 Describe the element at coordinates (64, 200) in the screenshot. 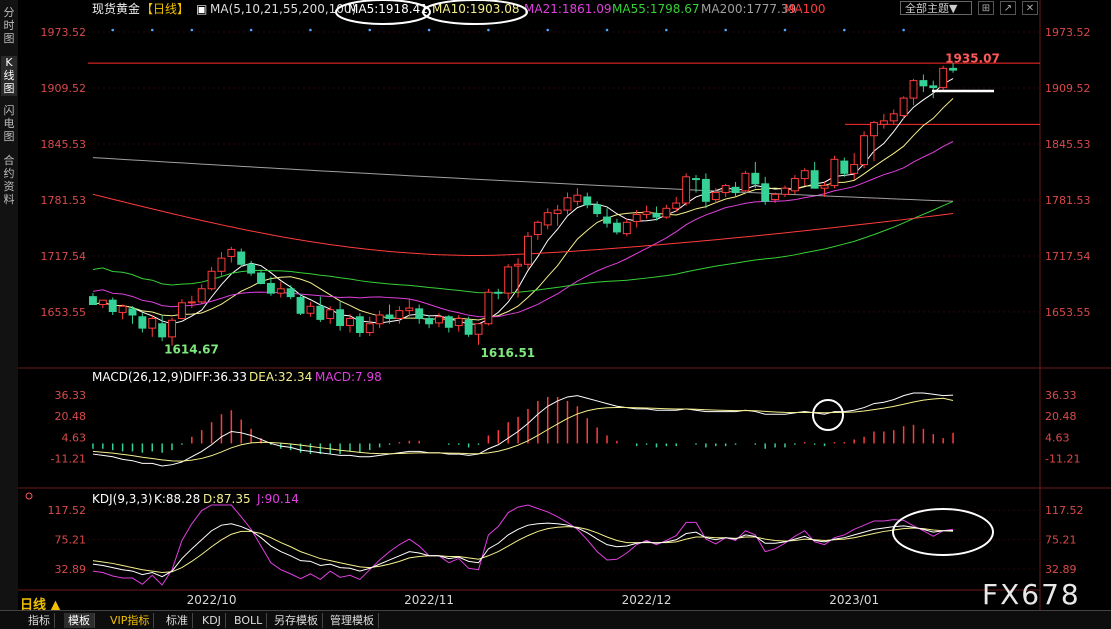

I see `price-tick-label-left: 1781.53` at that location.